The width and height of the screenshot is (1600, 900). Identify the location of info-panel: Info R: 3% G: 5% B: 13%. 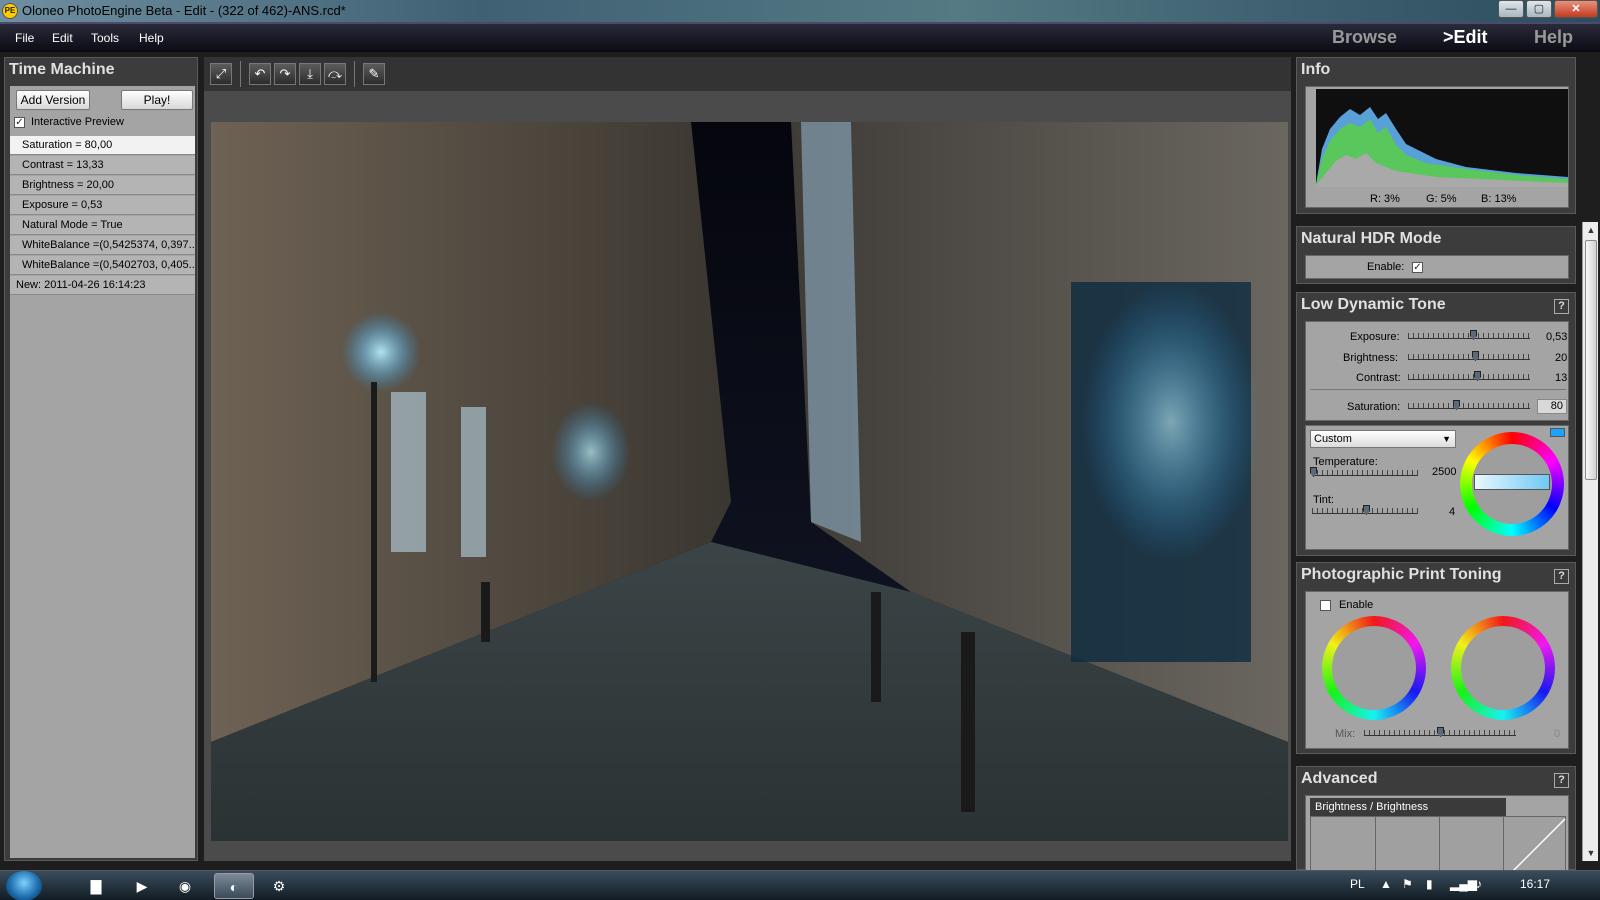
(1436, 135).